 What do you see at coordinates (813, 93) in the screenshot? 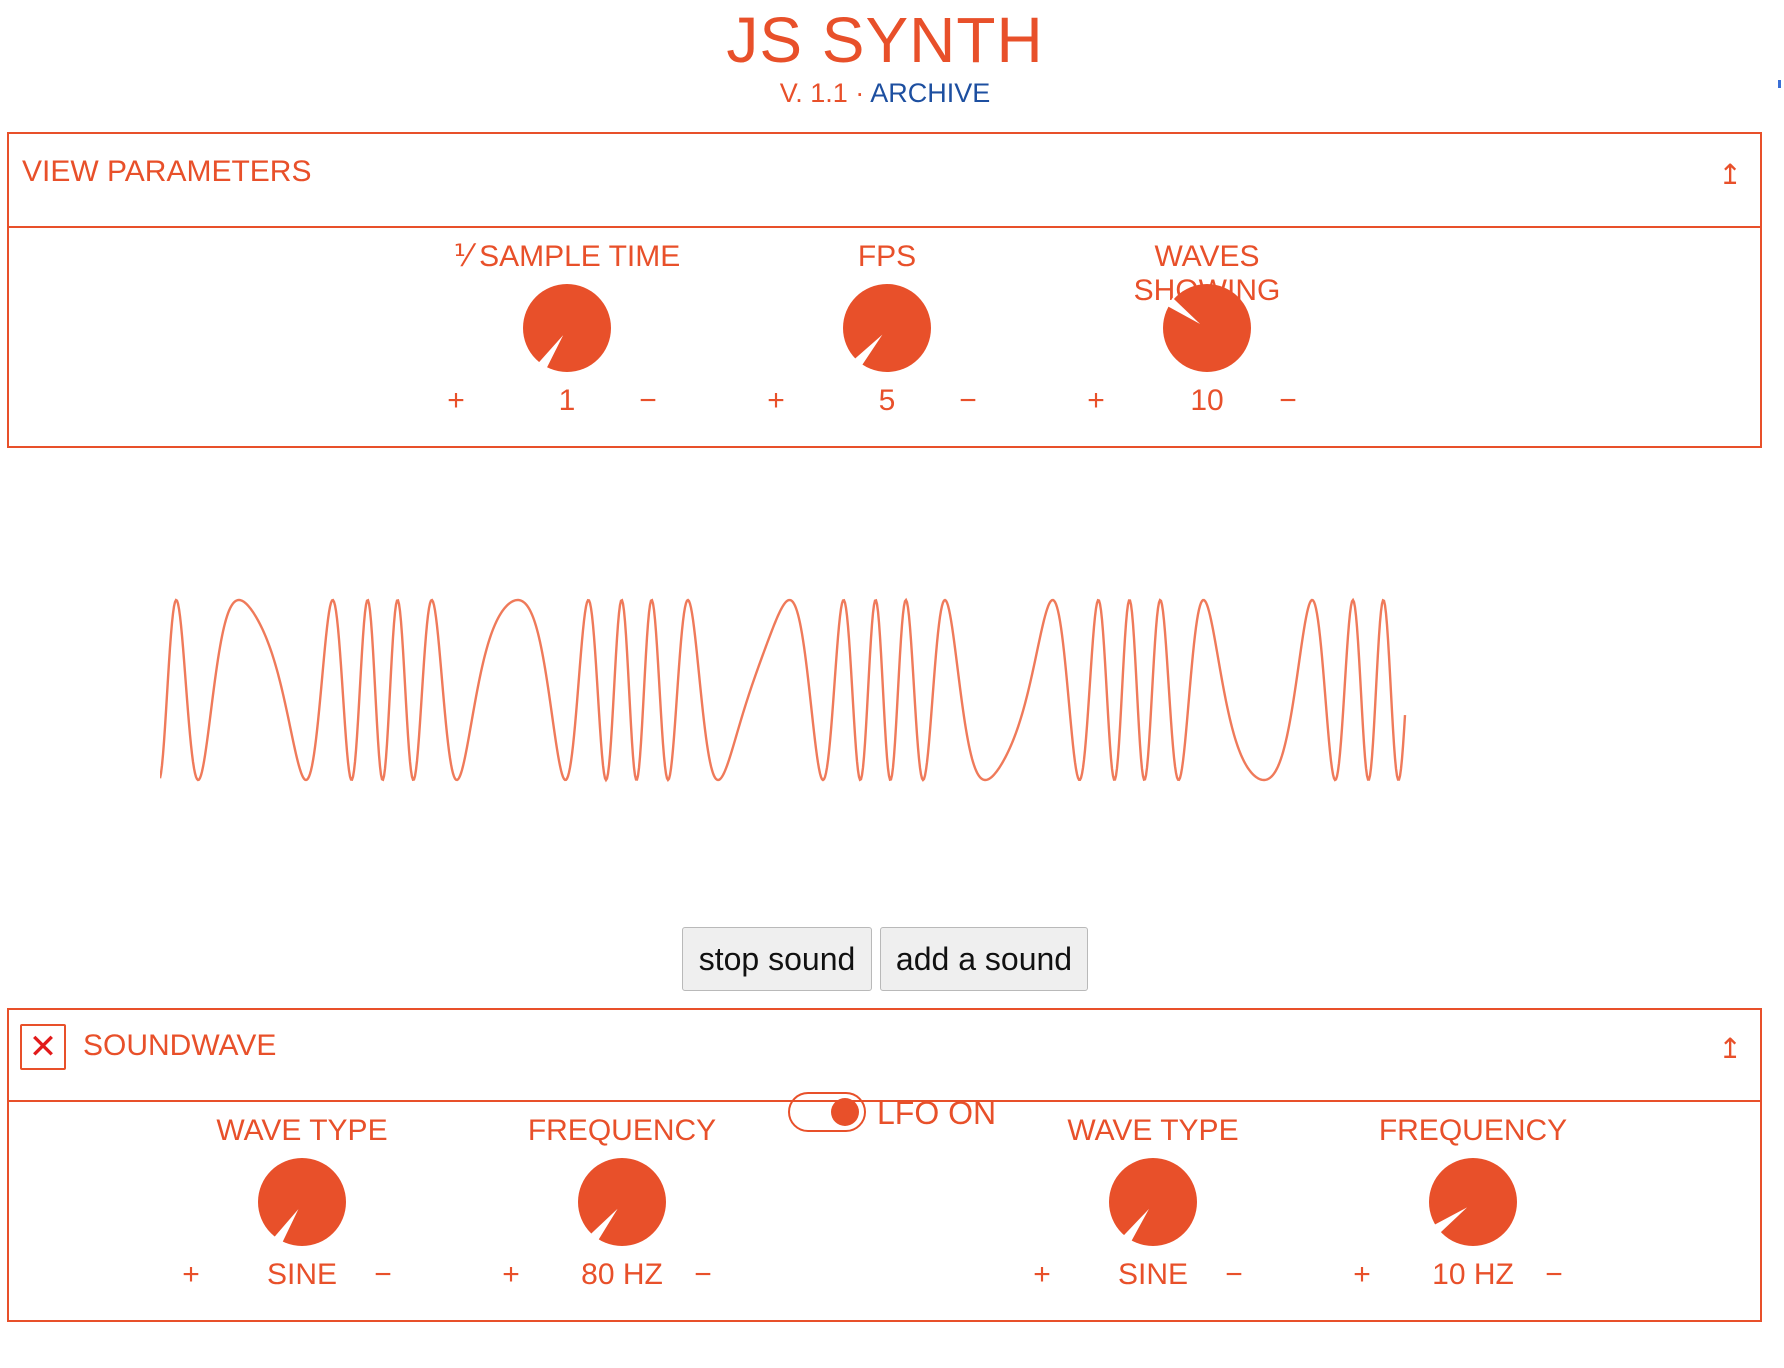
I see `version-label: V. 1.1` at bounding box center [813, 93].